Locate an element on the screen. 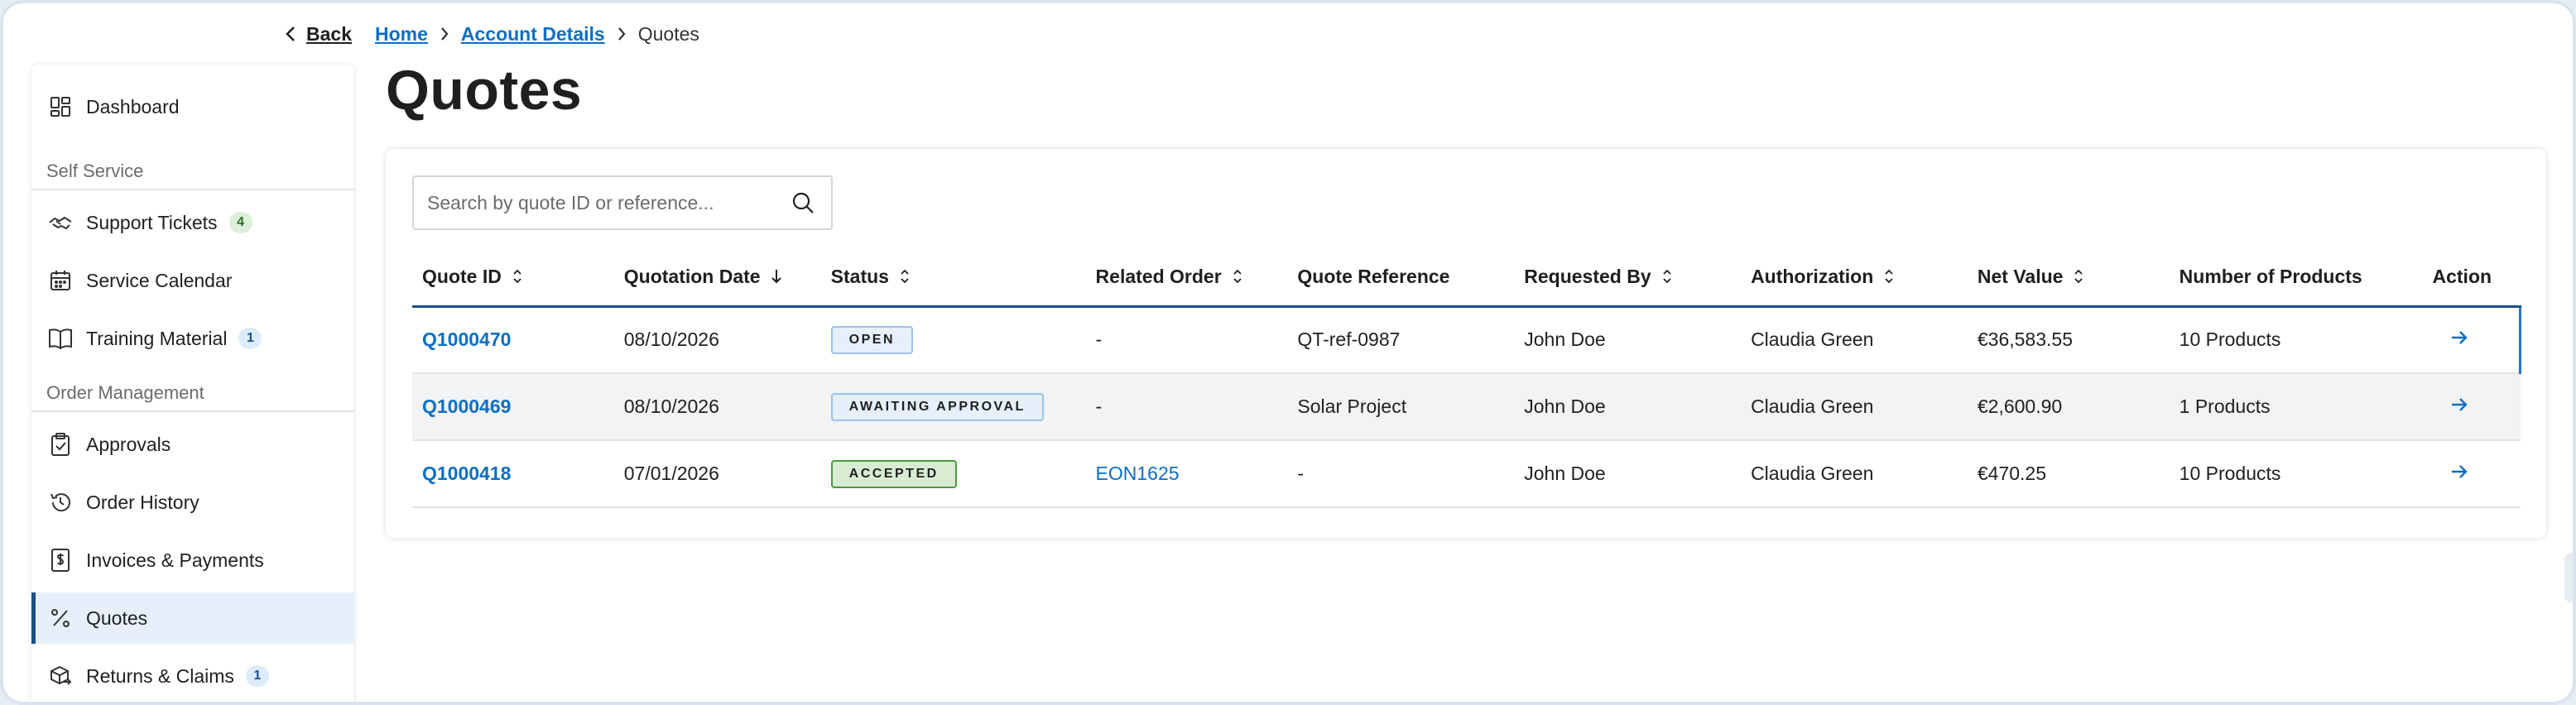  arrow-down-icon is located at coordinates (776, 276).